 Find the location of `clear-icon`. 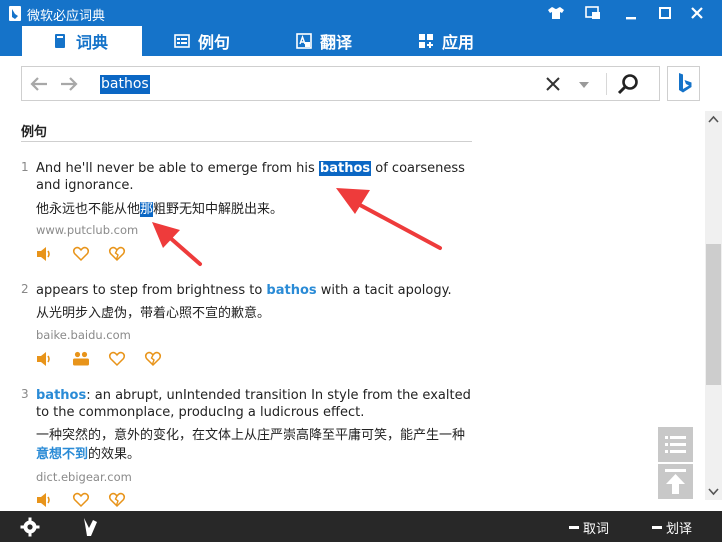

clear-icon is located at coordinates (553, 84).